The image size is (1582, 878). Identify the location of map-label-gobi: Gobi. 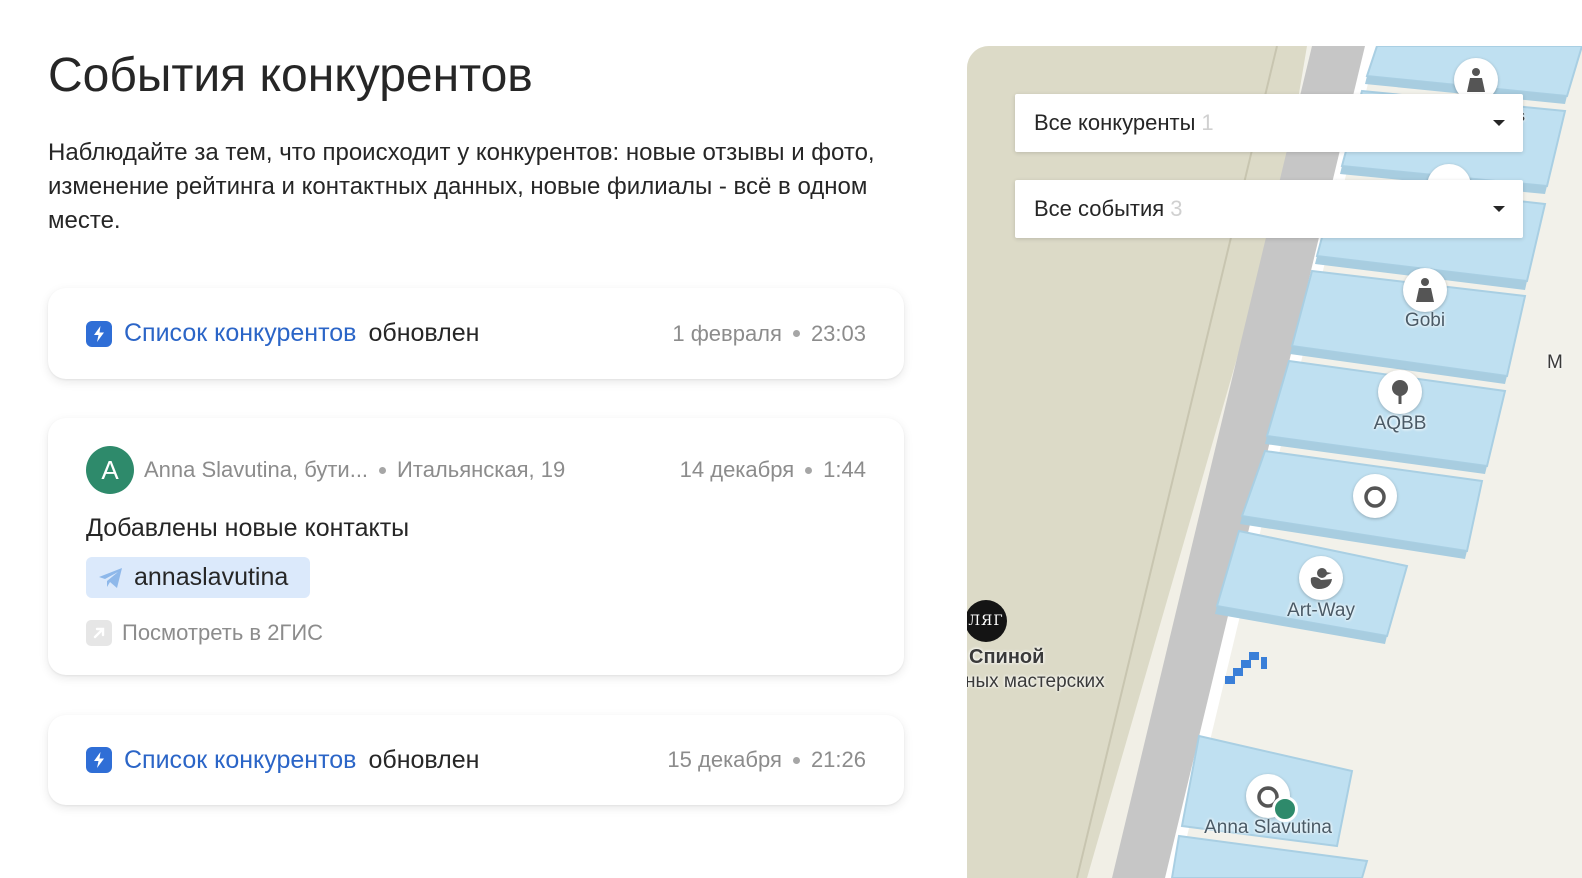
(1425, 320).